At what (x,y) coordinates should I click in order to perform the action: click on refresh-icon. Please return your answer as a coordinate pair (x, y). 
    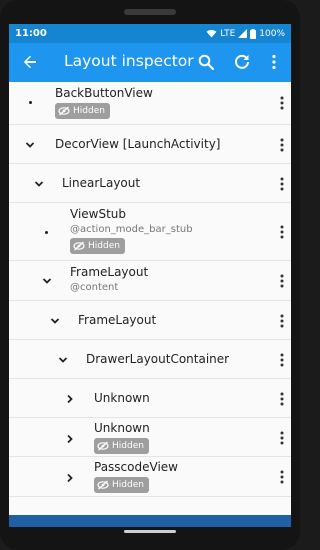
    Looking at the image, I should click on (242, 62).